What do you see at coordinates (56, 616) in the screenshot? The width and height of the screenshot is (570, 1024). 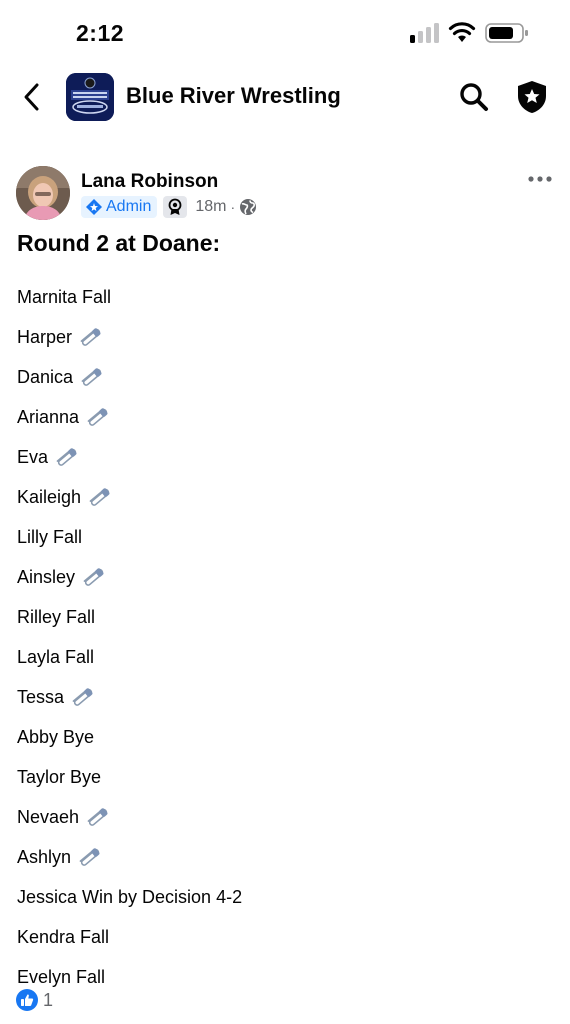 I see `result-text: Rilley Fall` at bounding box center [56, 616].